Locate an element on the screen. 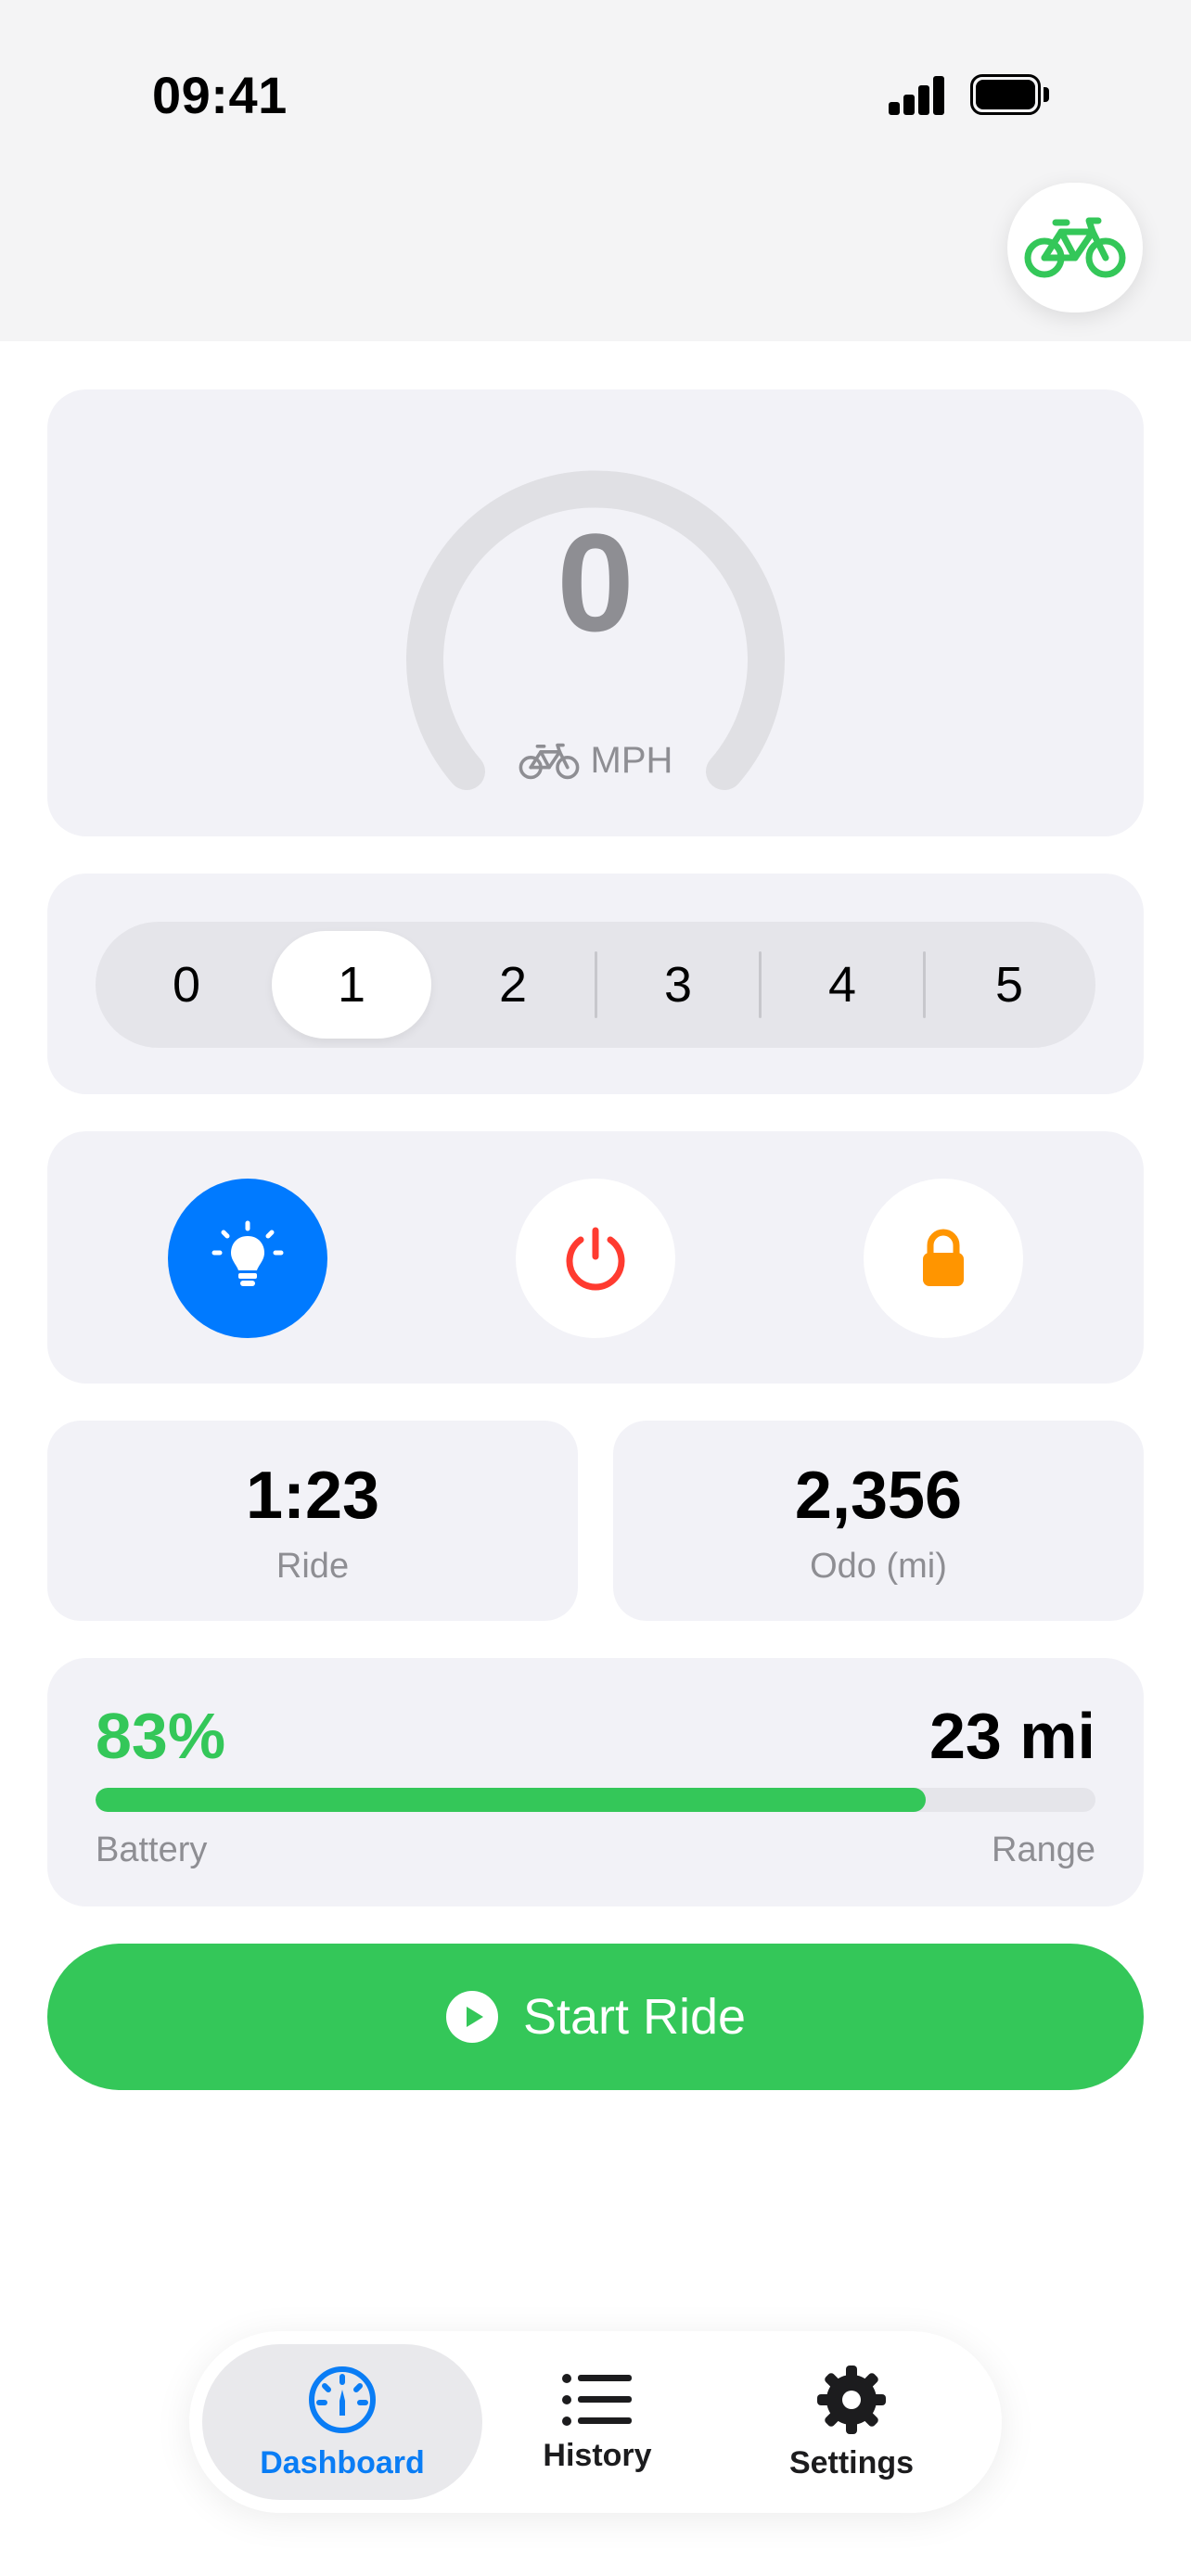 This screenshot has width=1191, height=2576. start-ride-button: Start Ride is located at coordinates (595, 2017).